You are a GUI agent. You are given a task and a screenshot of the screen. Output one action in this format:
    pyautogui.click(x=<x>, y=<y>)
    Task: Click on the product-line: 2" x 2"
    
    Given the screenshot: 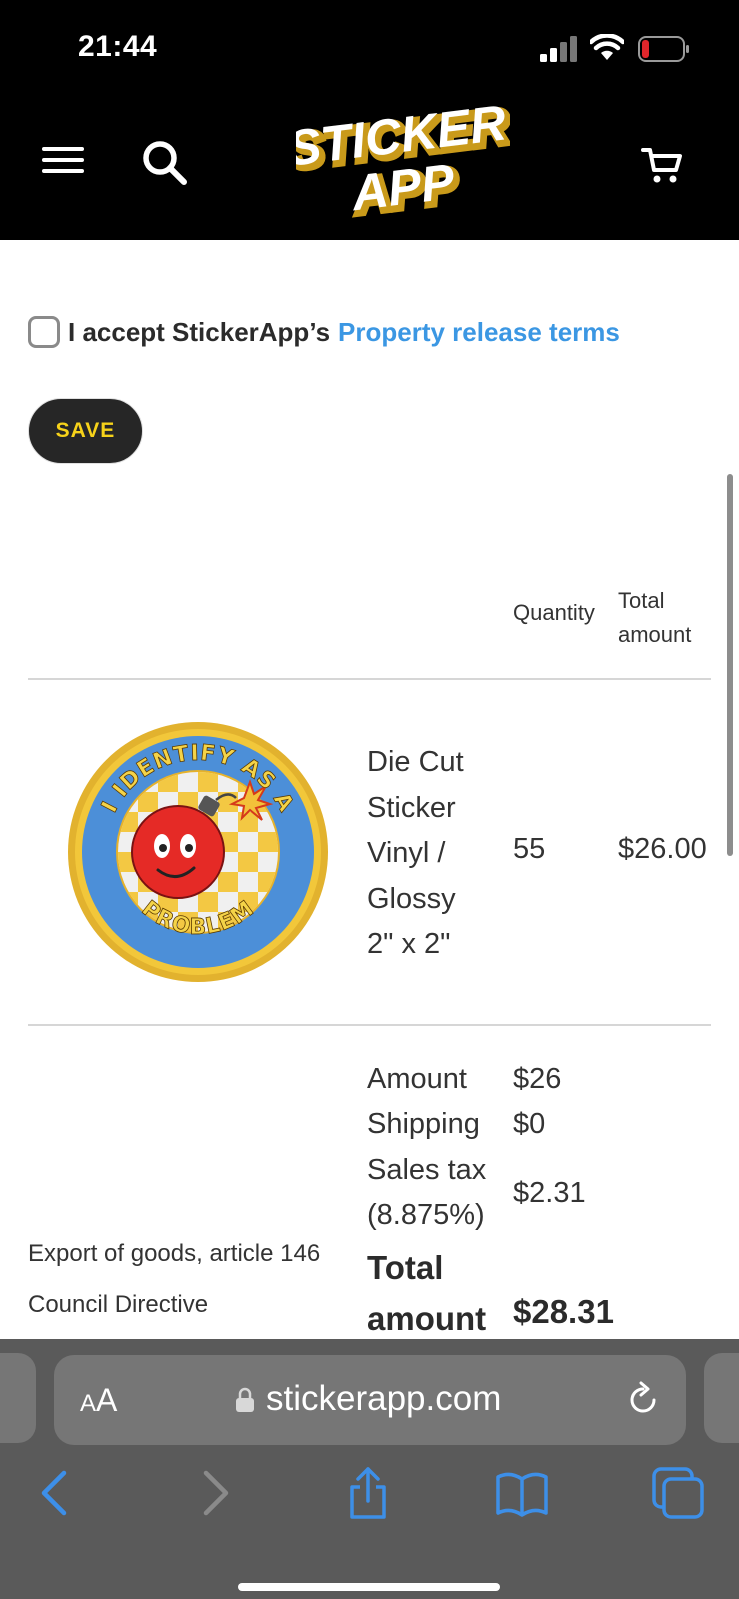 What is the action you would take?
    pyautogui.click(x=409, y=944)
    